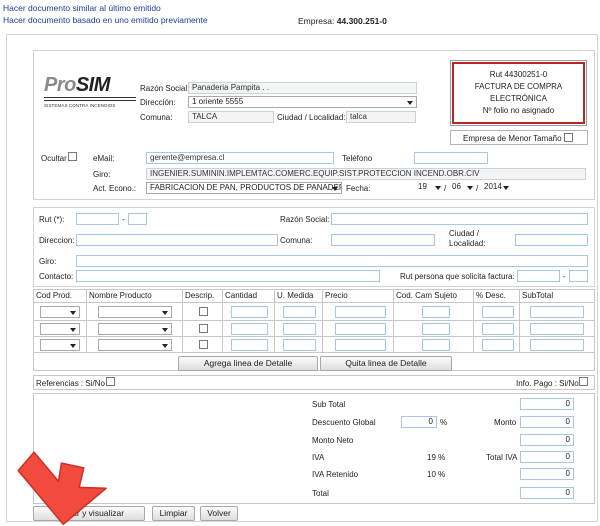 Image resolution: width=600 pixels, height=526 pixels. Describe the element at coordinates (332, 261) in the screenshot. I see `giro-receptor-field` at that location.